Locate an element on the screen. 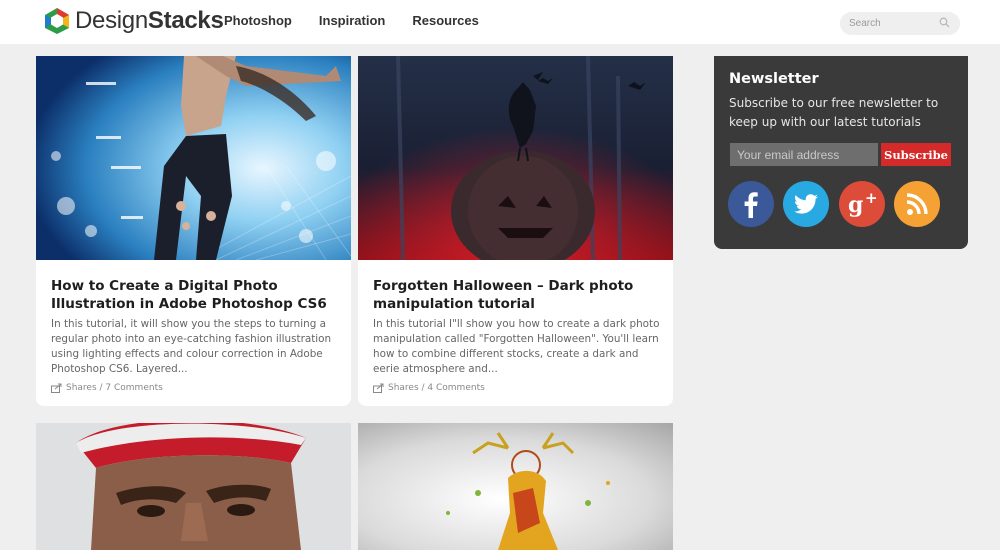  halloween-pumpkin-image is located at coordinates (515, 158).